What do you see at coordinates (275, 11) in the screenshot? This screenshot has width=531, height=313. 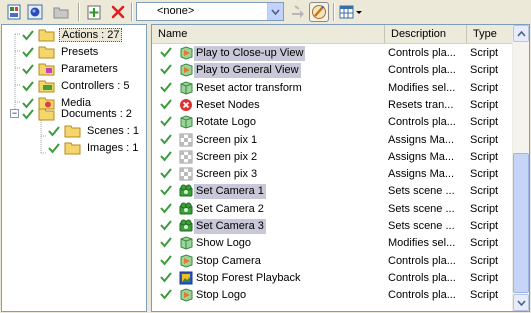 I see `chevron-down-icon` at bounding box center [275, 11].